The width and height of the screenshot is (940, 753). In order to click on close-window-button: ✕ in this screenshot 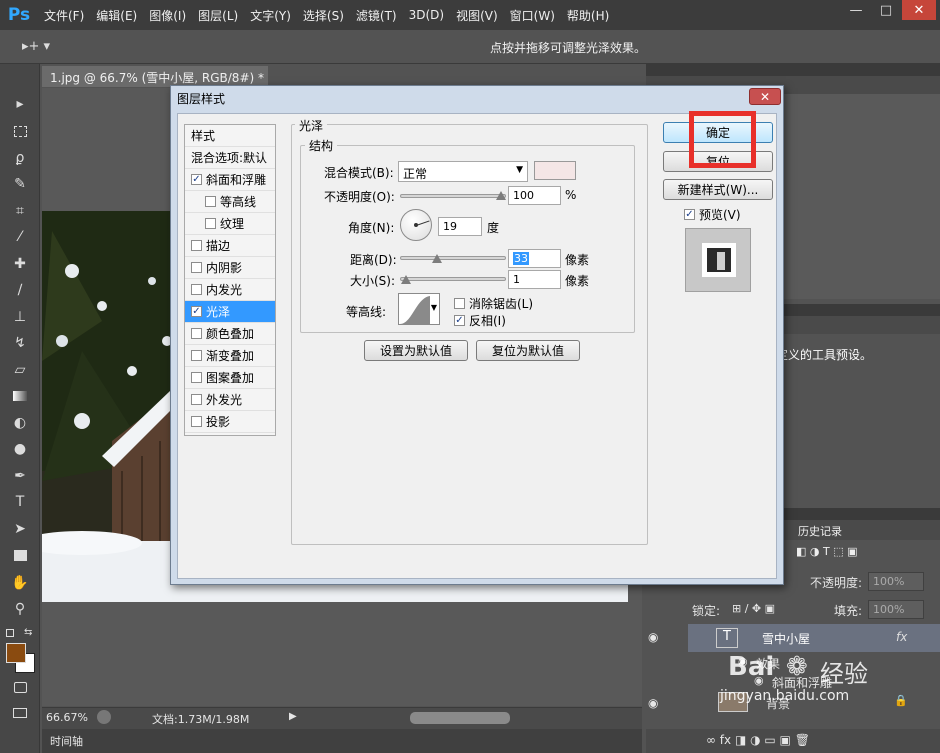, I will do `click(919, 10)`.